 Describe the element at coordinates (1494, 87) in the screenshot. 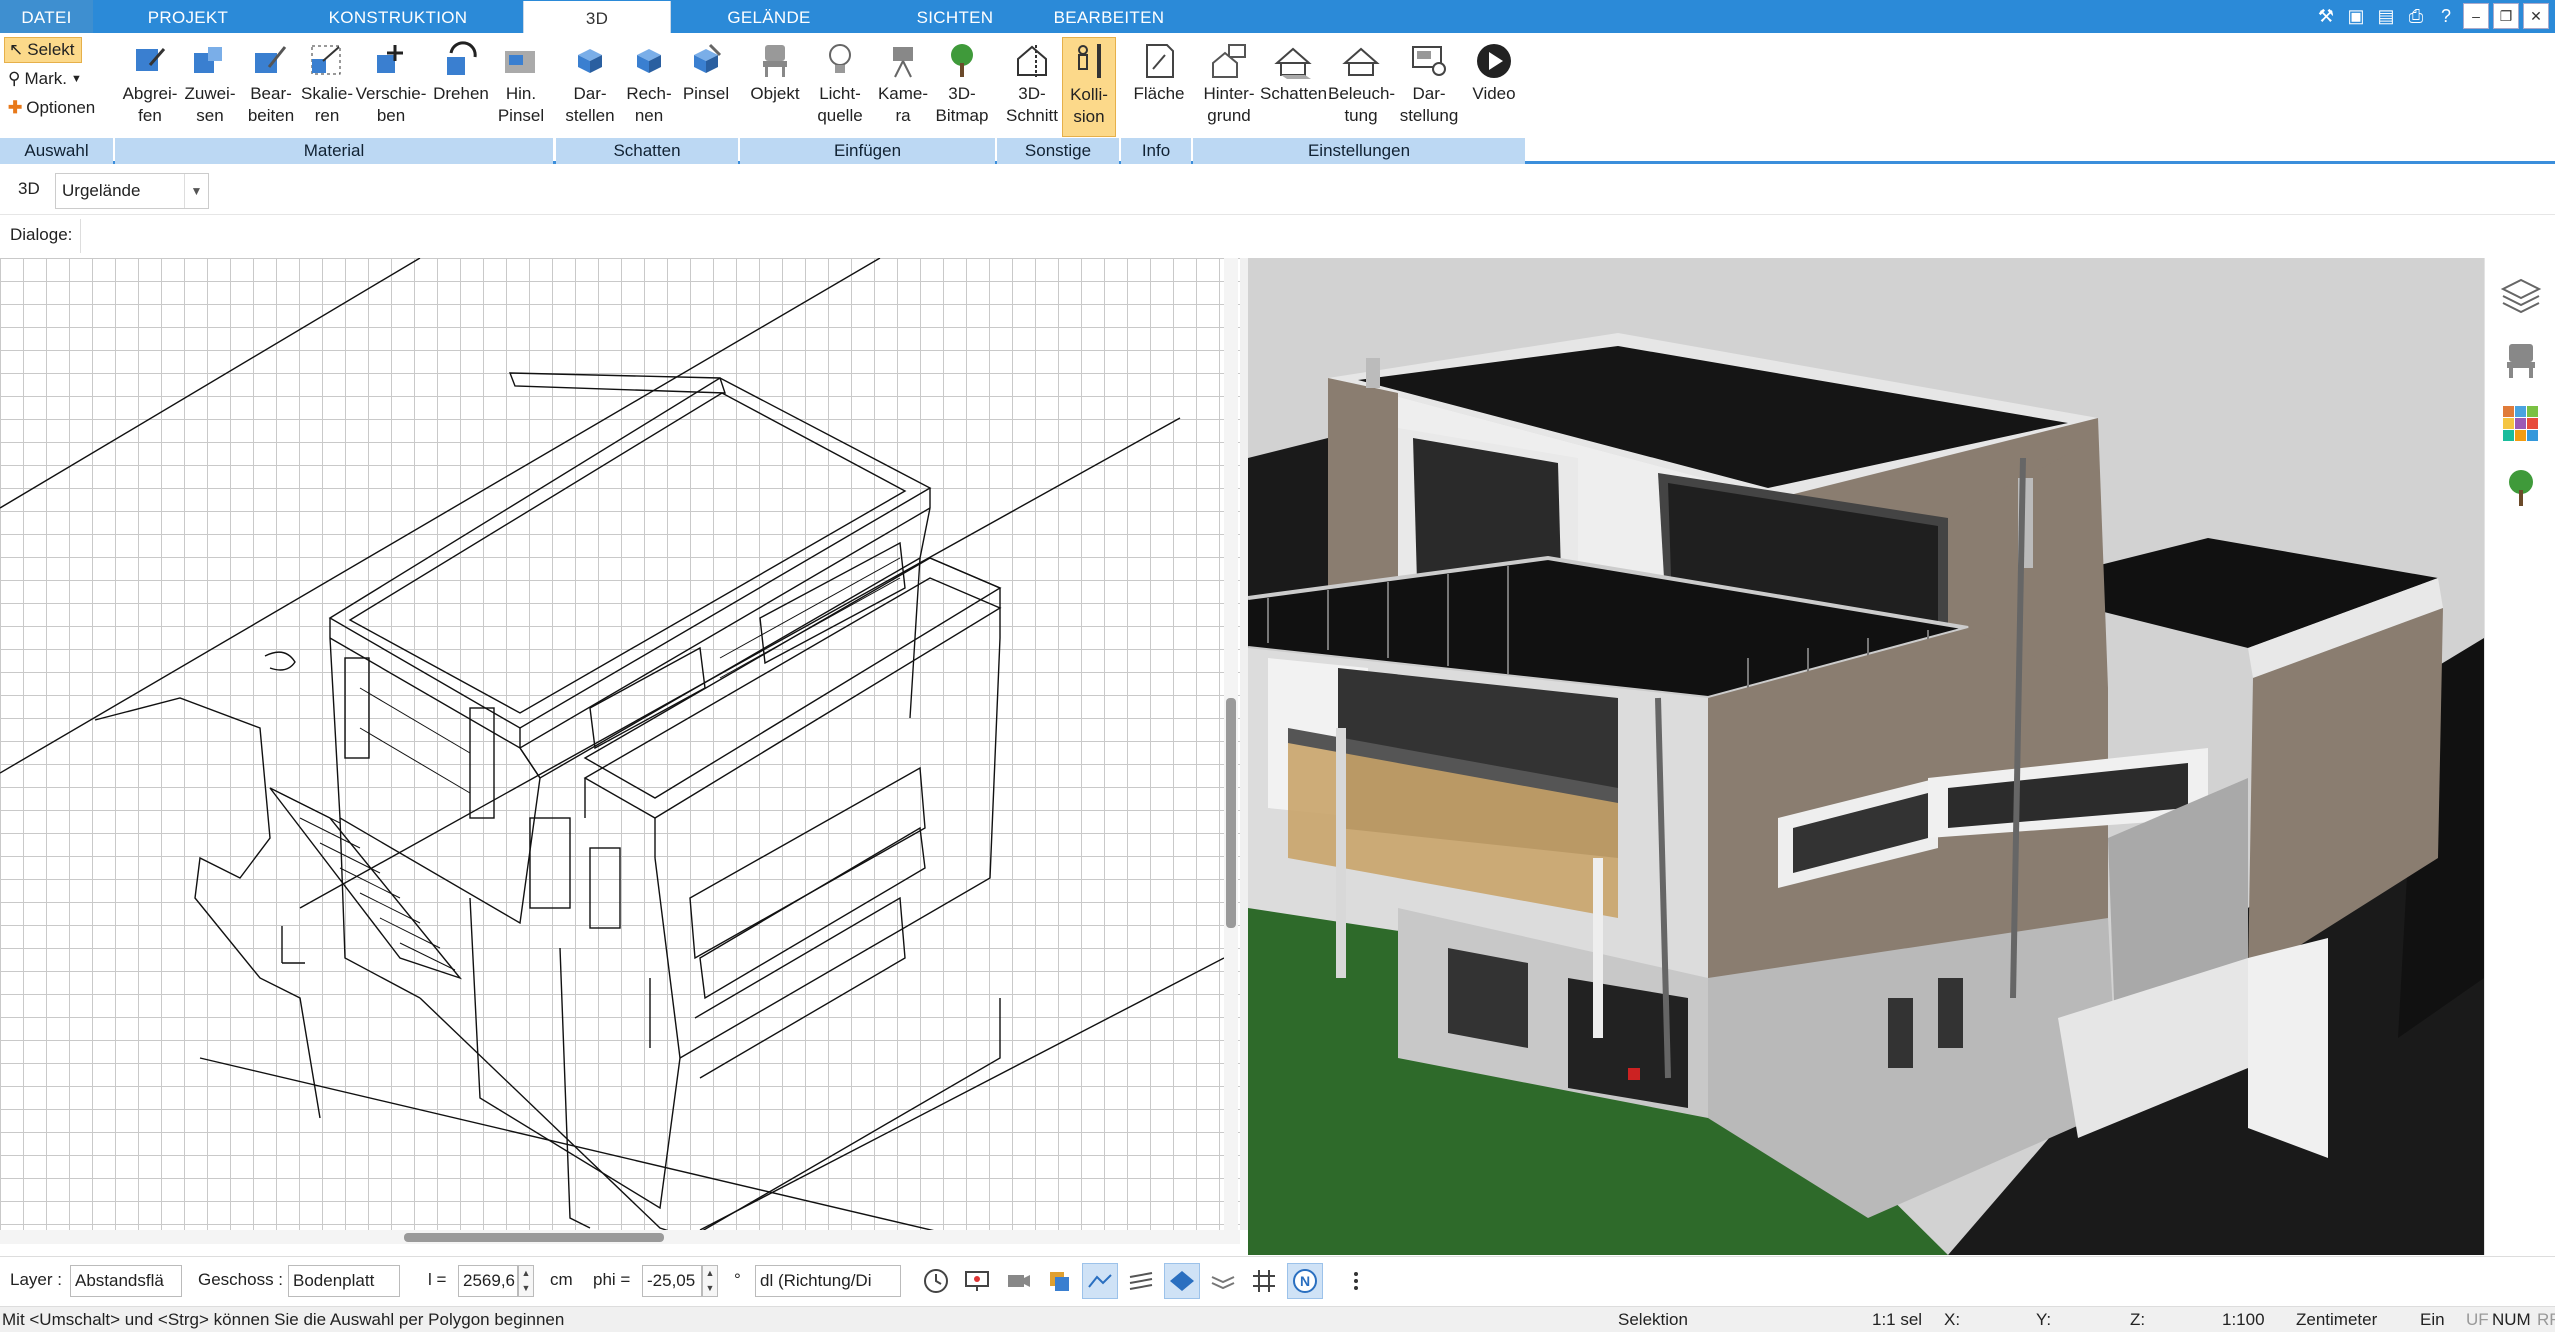

I see `video-play-button: Video` at that location.